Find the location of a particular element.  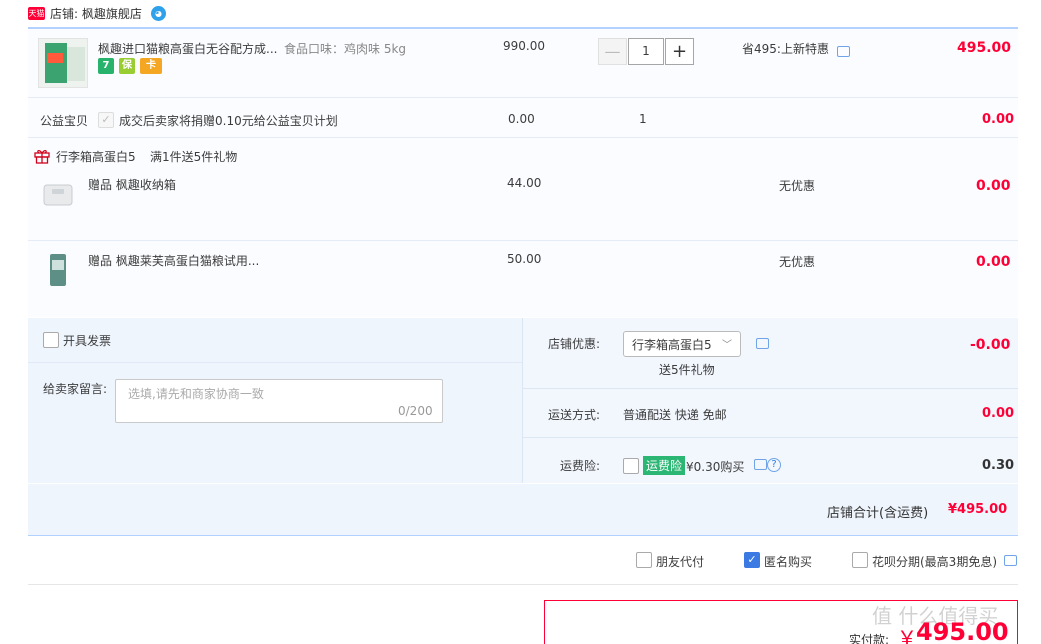

quantity-decrease-button: — is located at coordinates (612, 51).